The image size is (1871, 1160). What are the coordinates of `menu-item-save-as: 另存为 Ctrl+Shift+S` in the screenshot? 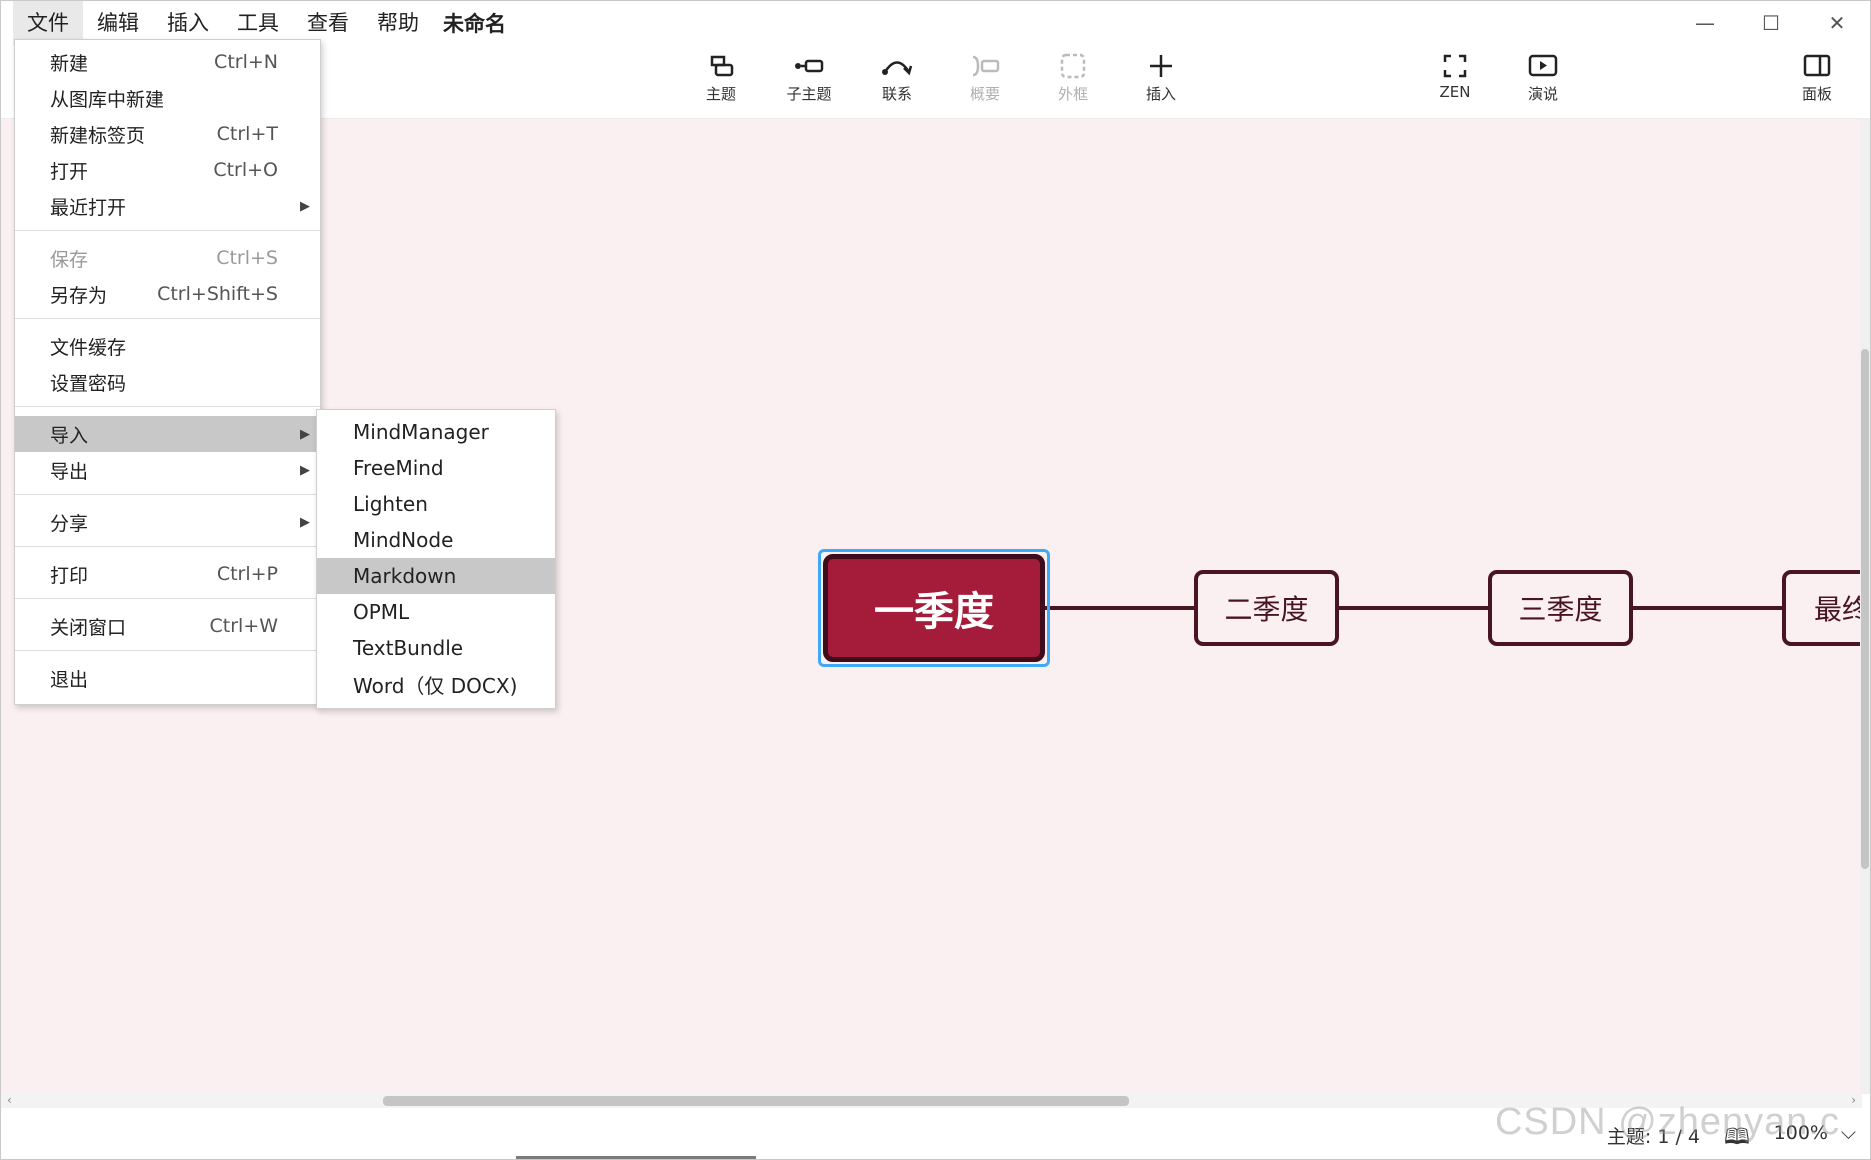 It's located at (167, 294).